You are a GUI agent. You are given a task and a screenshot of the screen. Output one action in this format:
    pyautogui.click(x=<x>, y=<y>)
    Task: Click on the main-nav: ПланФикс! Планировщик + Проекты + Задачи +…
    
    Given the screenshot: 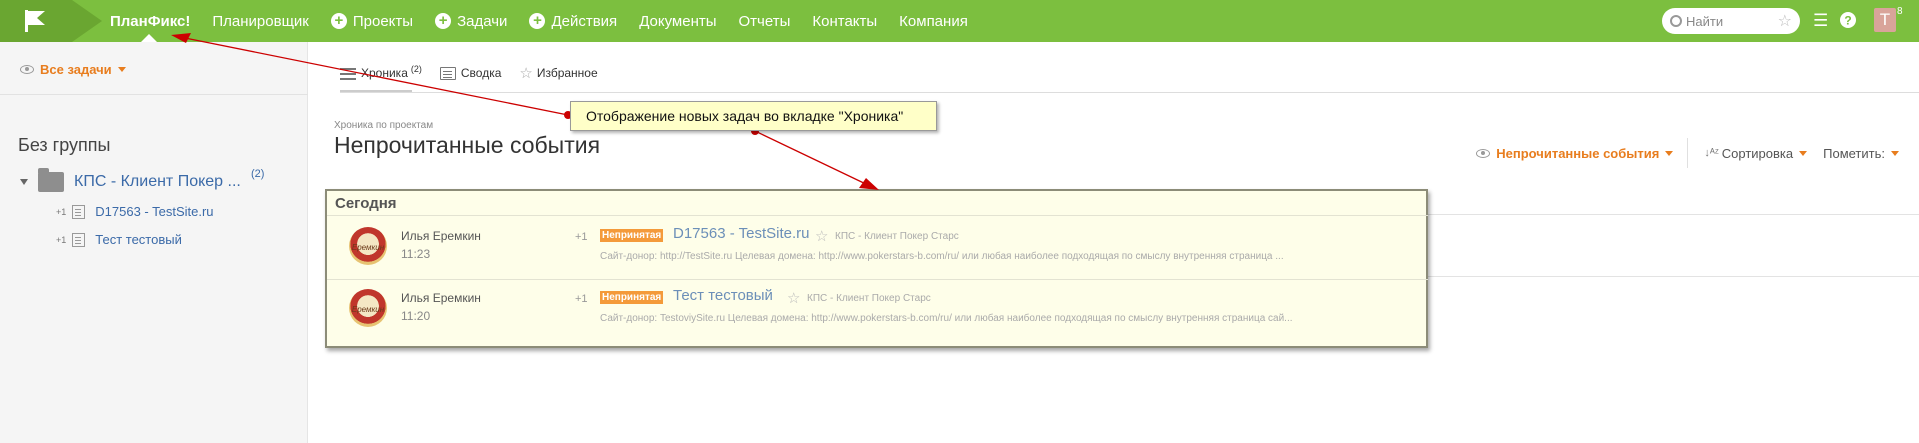 What is the action you would take?
    pyautogui.click(x=550, y=21)
    